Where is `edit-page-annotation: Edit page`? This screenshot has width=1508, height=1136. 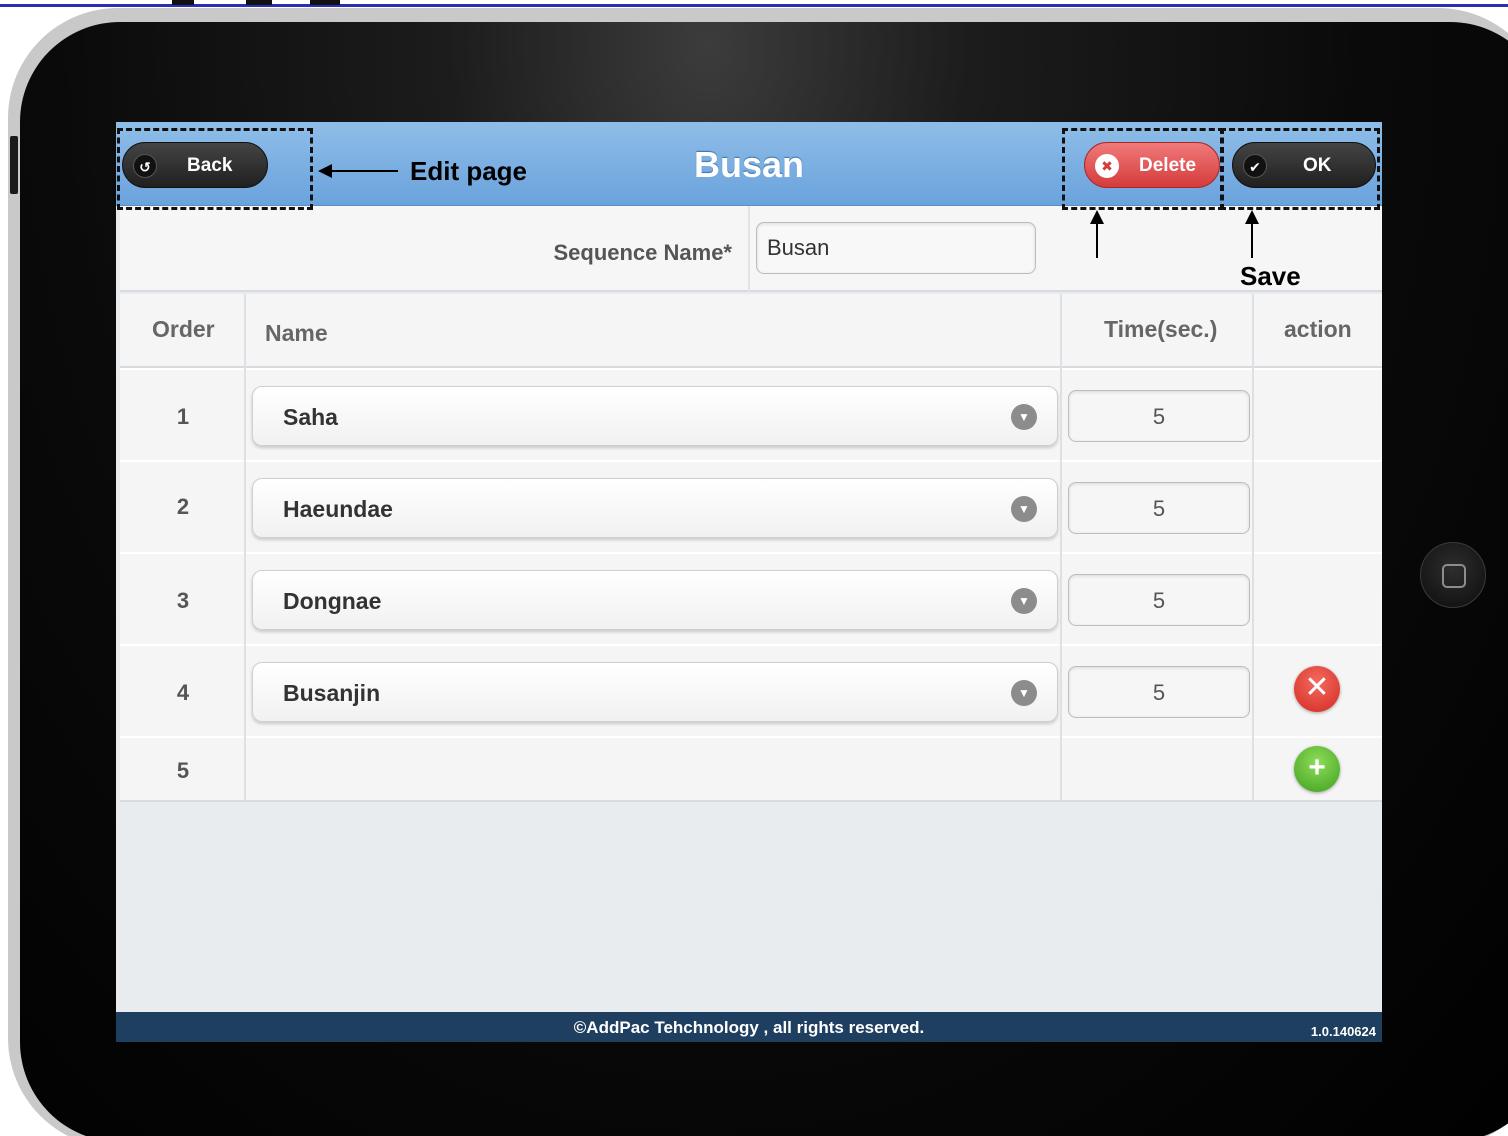 edit-page-annotation: Edit page is located at coordinates (469, 171).